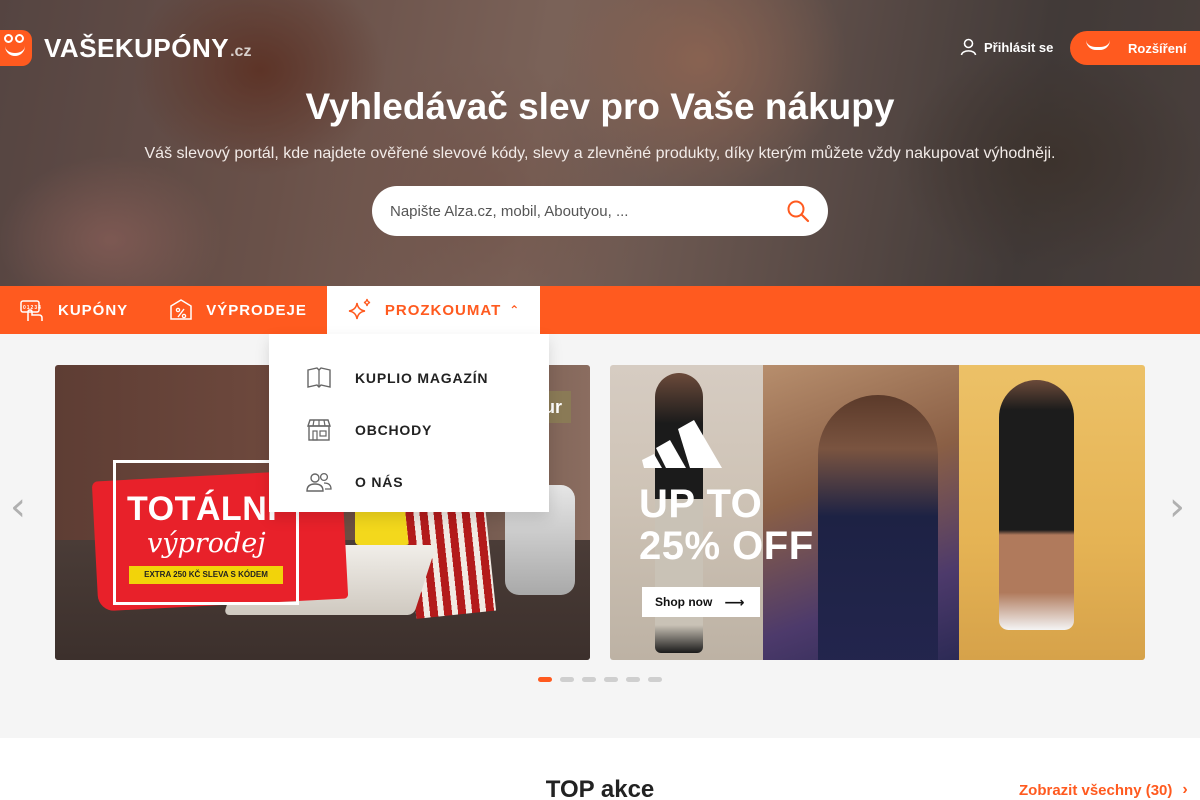 The height and width of the screenshot is (800, 1200). I want to click on extension-label: Rozšíření, so click(1157, 48).